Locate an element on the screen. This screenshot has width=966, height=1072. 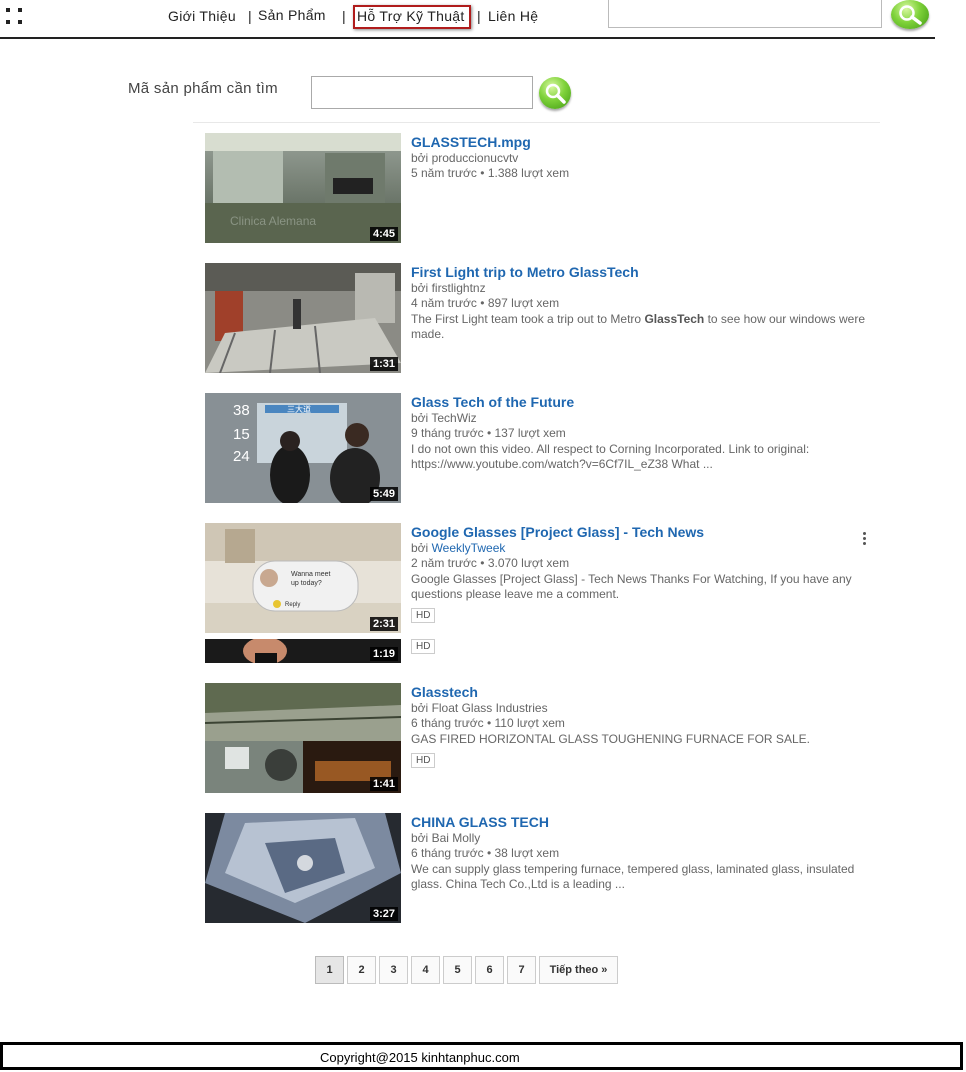
video-thumbnail: Wanna meet up today? Reply 2:31 is located at coordinates (303, 578).